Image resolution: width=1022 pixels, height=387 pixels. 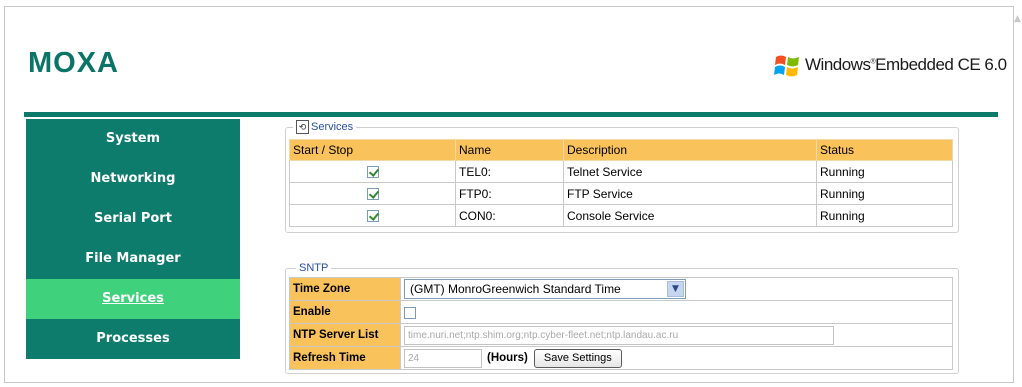 I want to click on enable-cell, so click(x=676, y=312).